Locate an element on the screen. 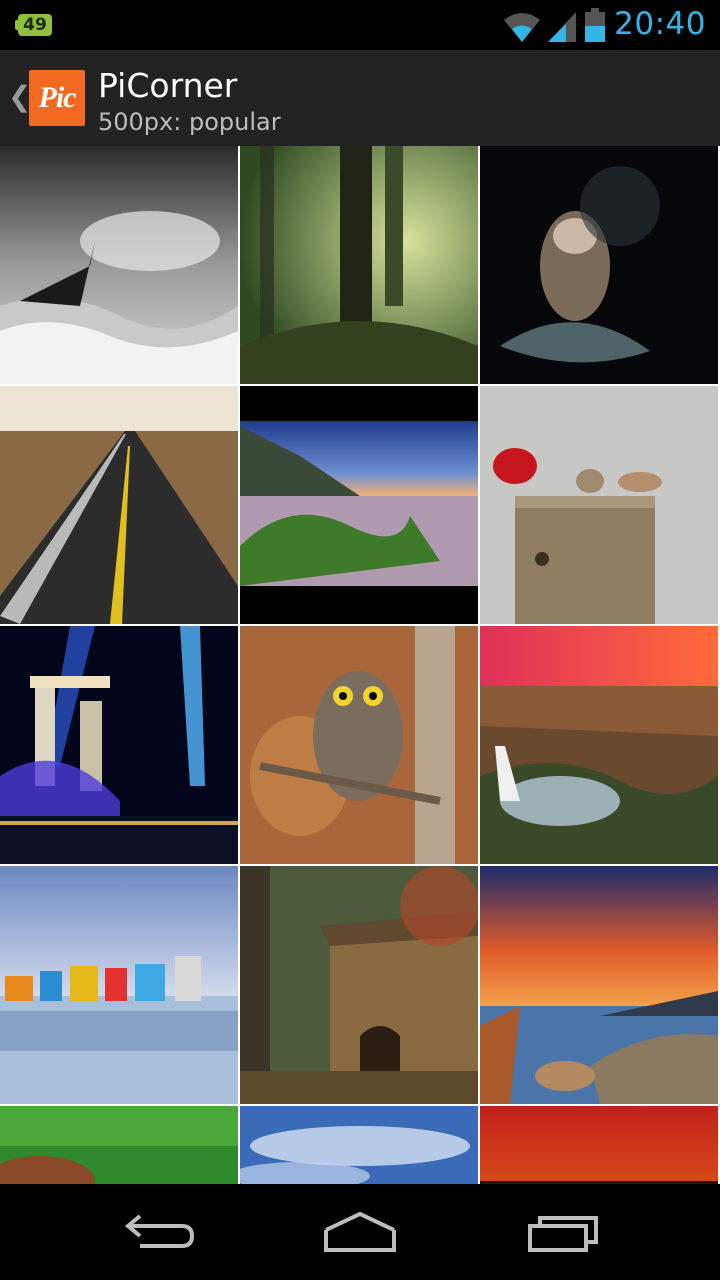 This screenshot has height=1280, width=720. wifi-icon is located at coordinates (522, 27).